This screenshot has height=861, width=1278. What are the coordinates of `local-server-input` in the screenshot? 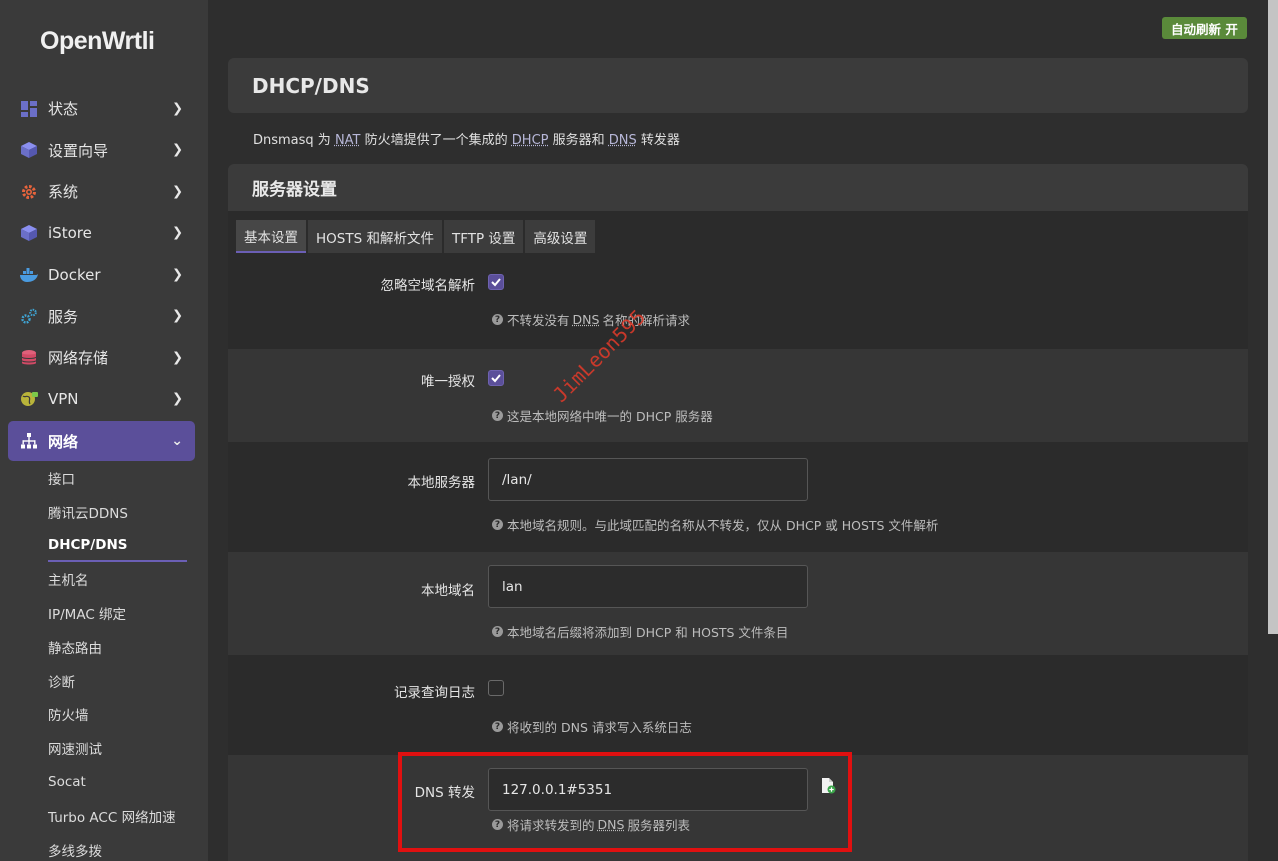 It's located at (648, 479).